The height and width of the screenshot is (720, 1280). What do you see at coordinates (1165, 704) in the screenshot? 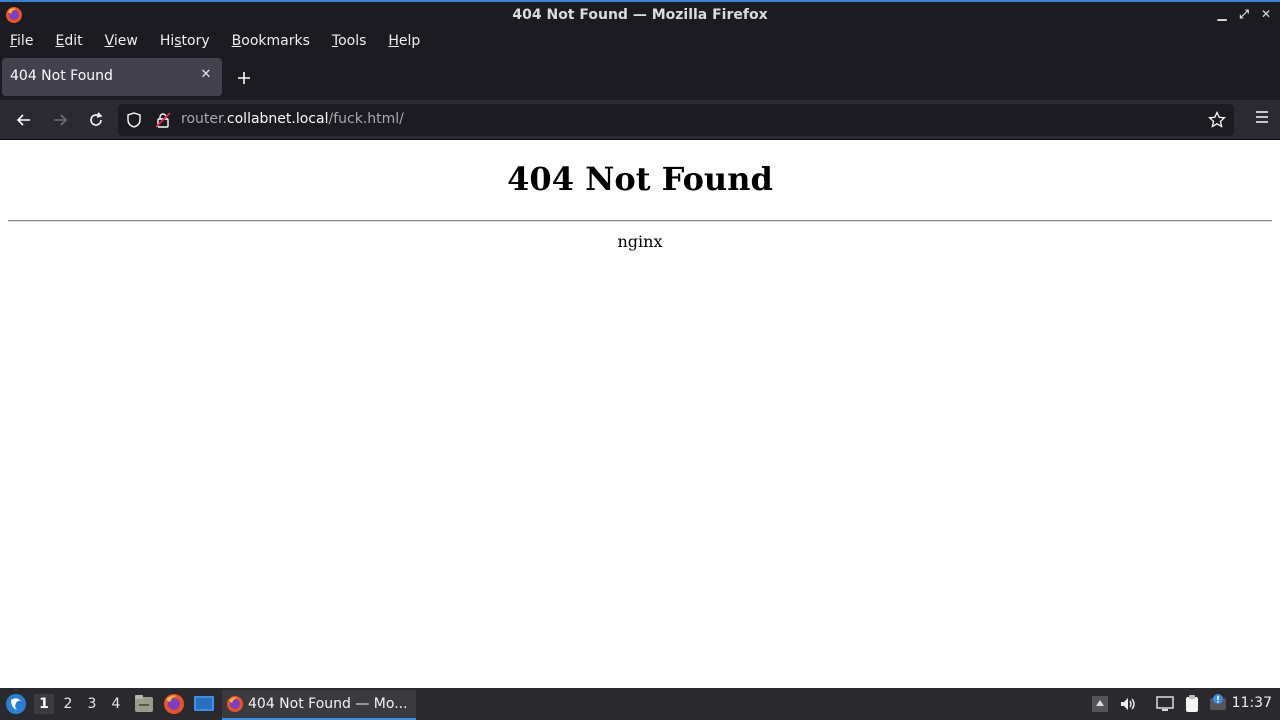
I see `network-icon` at bounding box center [1165, 704].